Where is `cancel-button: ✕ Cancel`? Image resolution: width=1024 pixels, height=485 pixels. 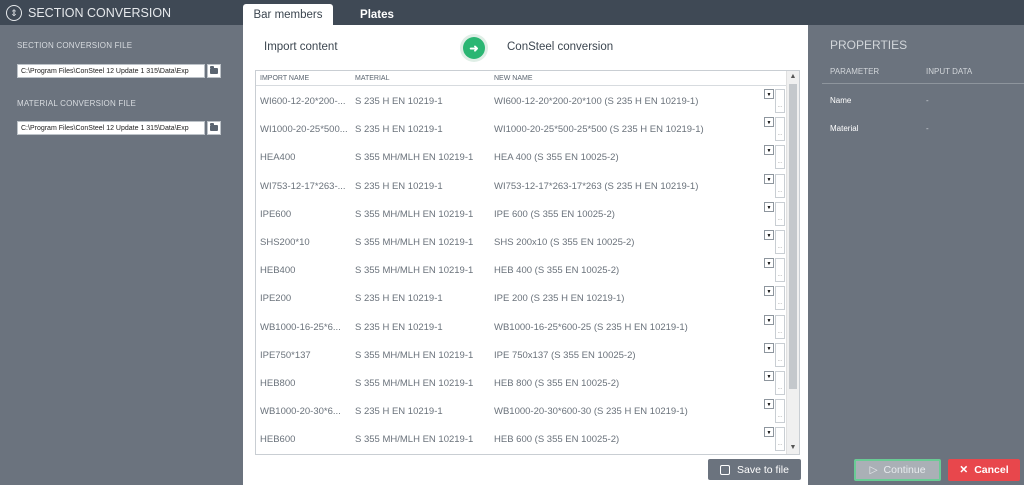
cancel-button: ✕ Cancel is located at coordinates (984, 470).